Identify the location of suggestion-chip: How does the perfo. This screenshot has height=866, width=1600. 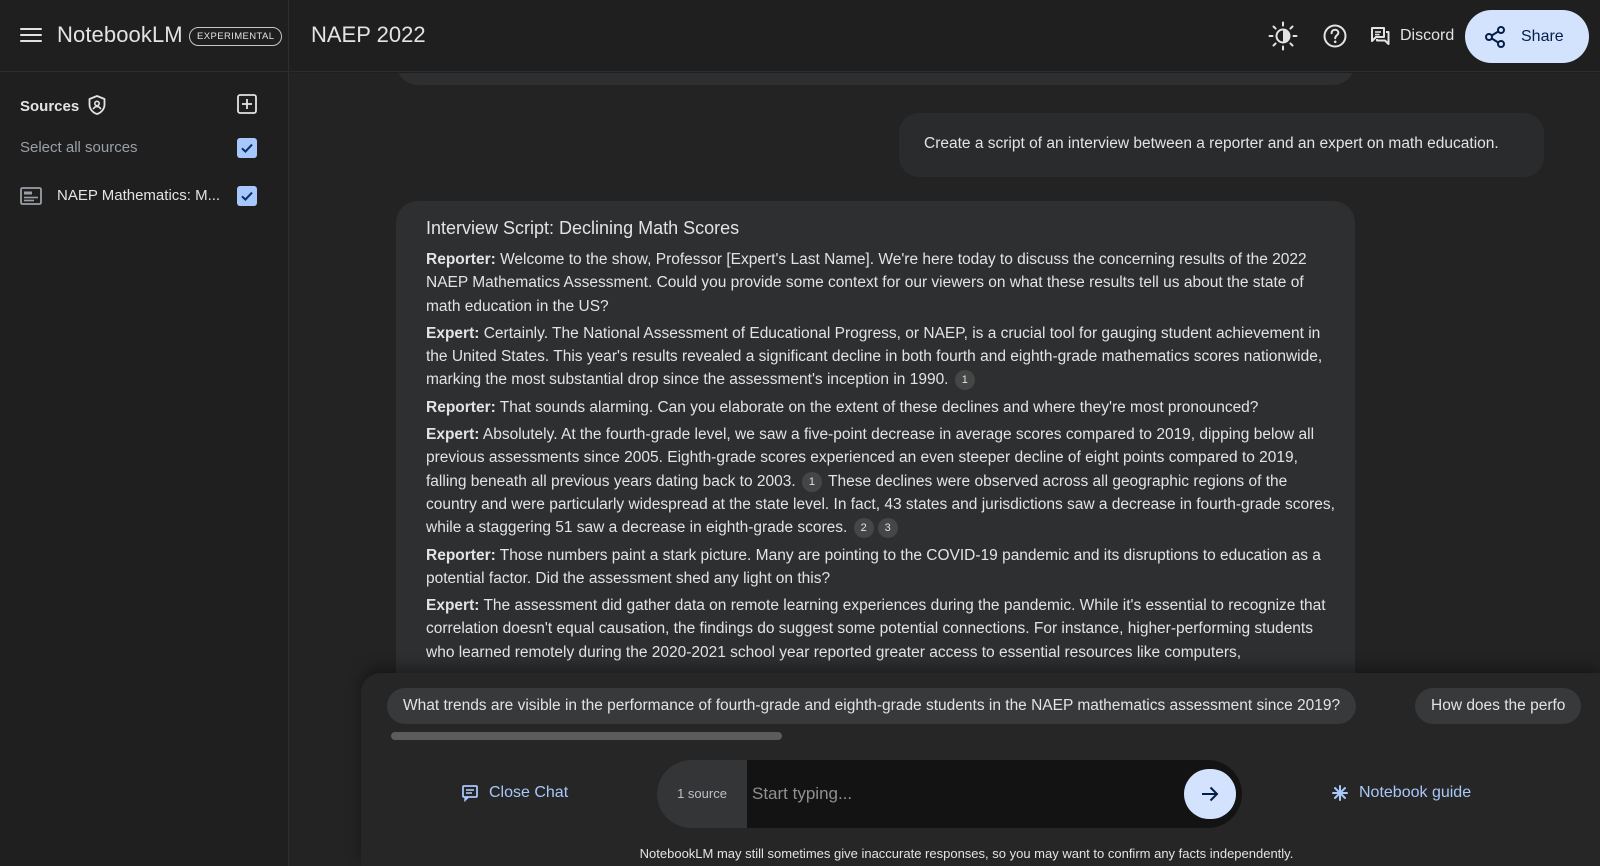
(1498, 706).